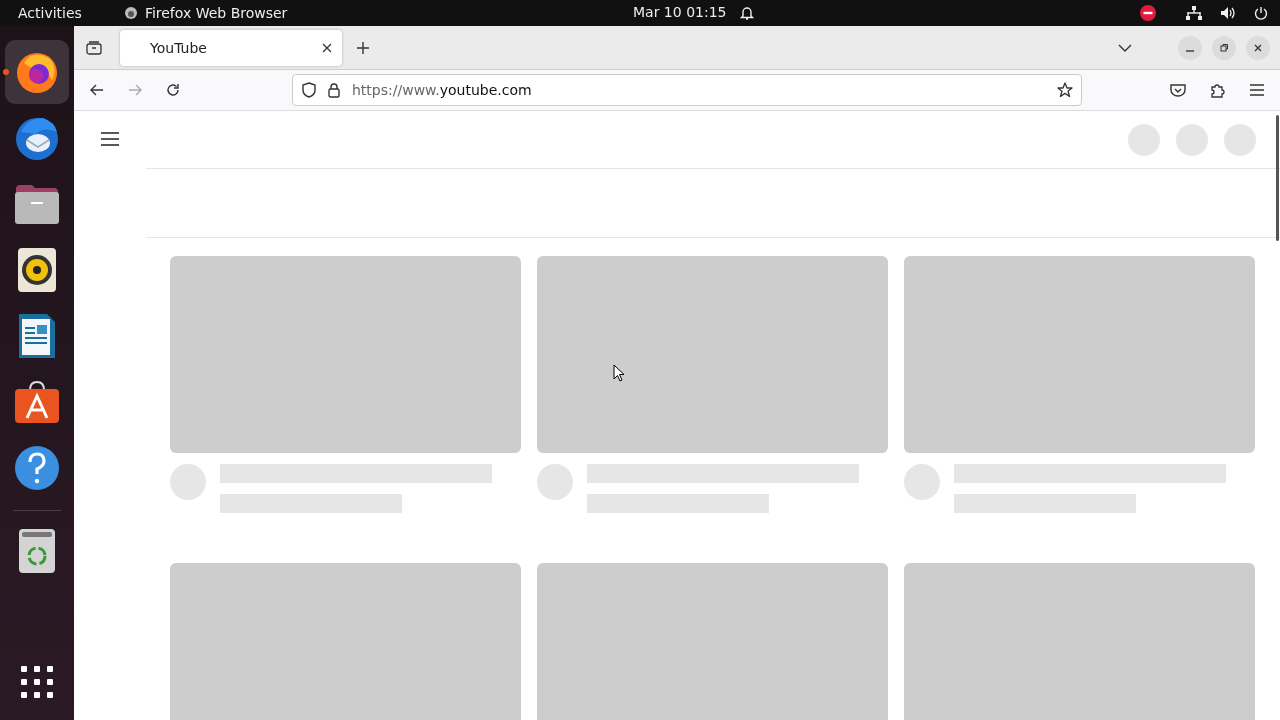  Describe the element at coordinates (37, 468) in the screenshot. I see `help-icon` at that location.